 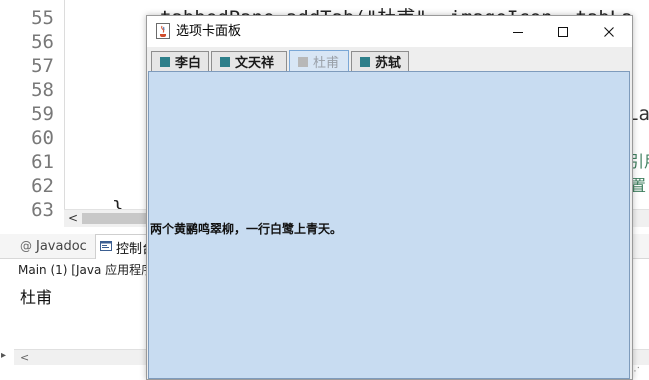 I want to click on tab-javadoc: @ Javadoc, so click(x=53, y=246).